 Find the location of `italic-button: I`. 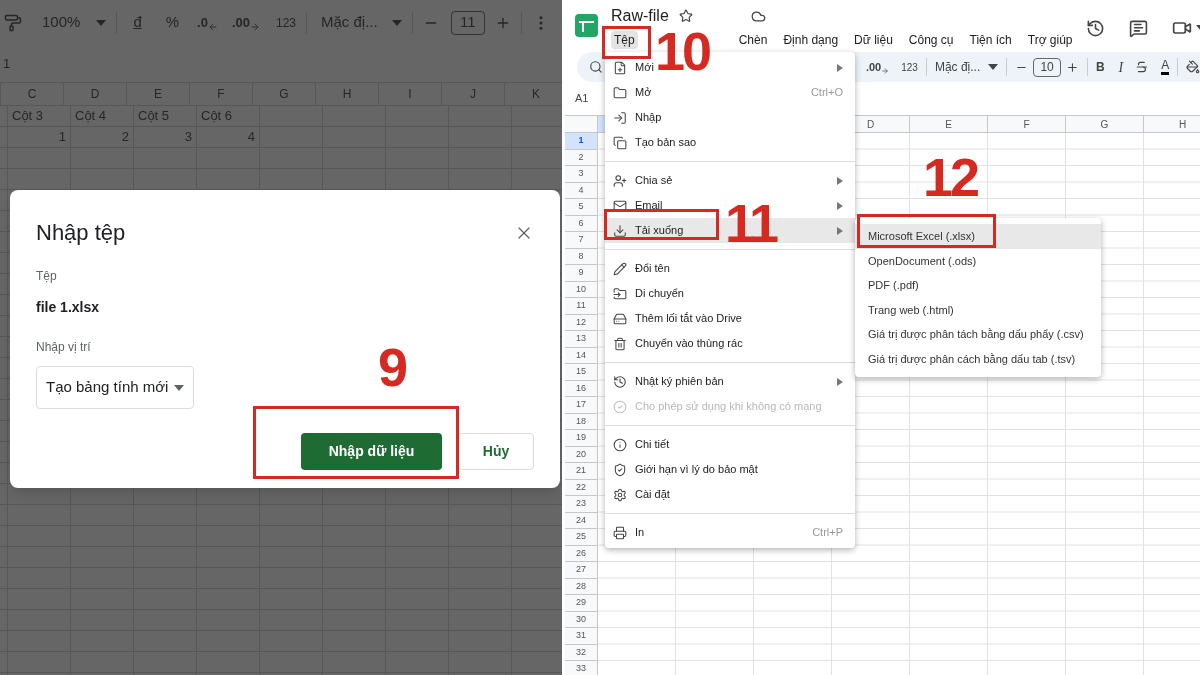

italic-button: I is located at coordinates (1121, 67).